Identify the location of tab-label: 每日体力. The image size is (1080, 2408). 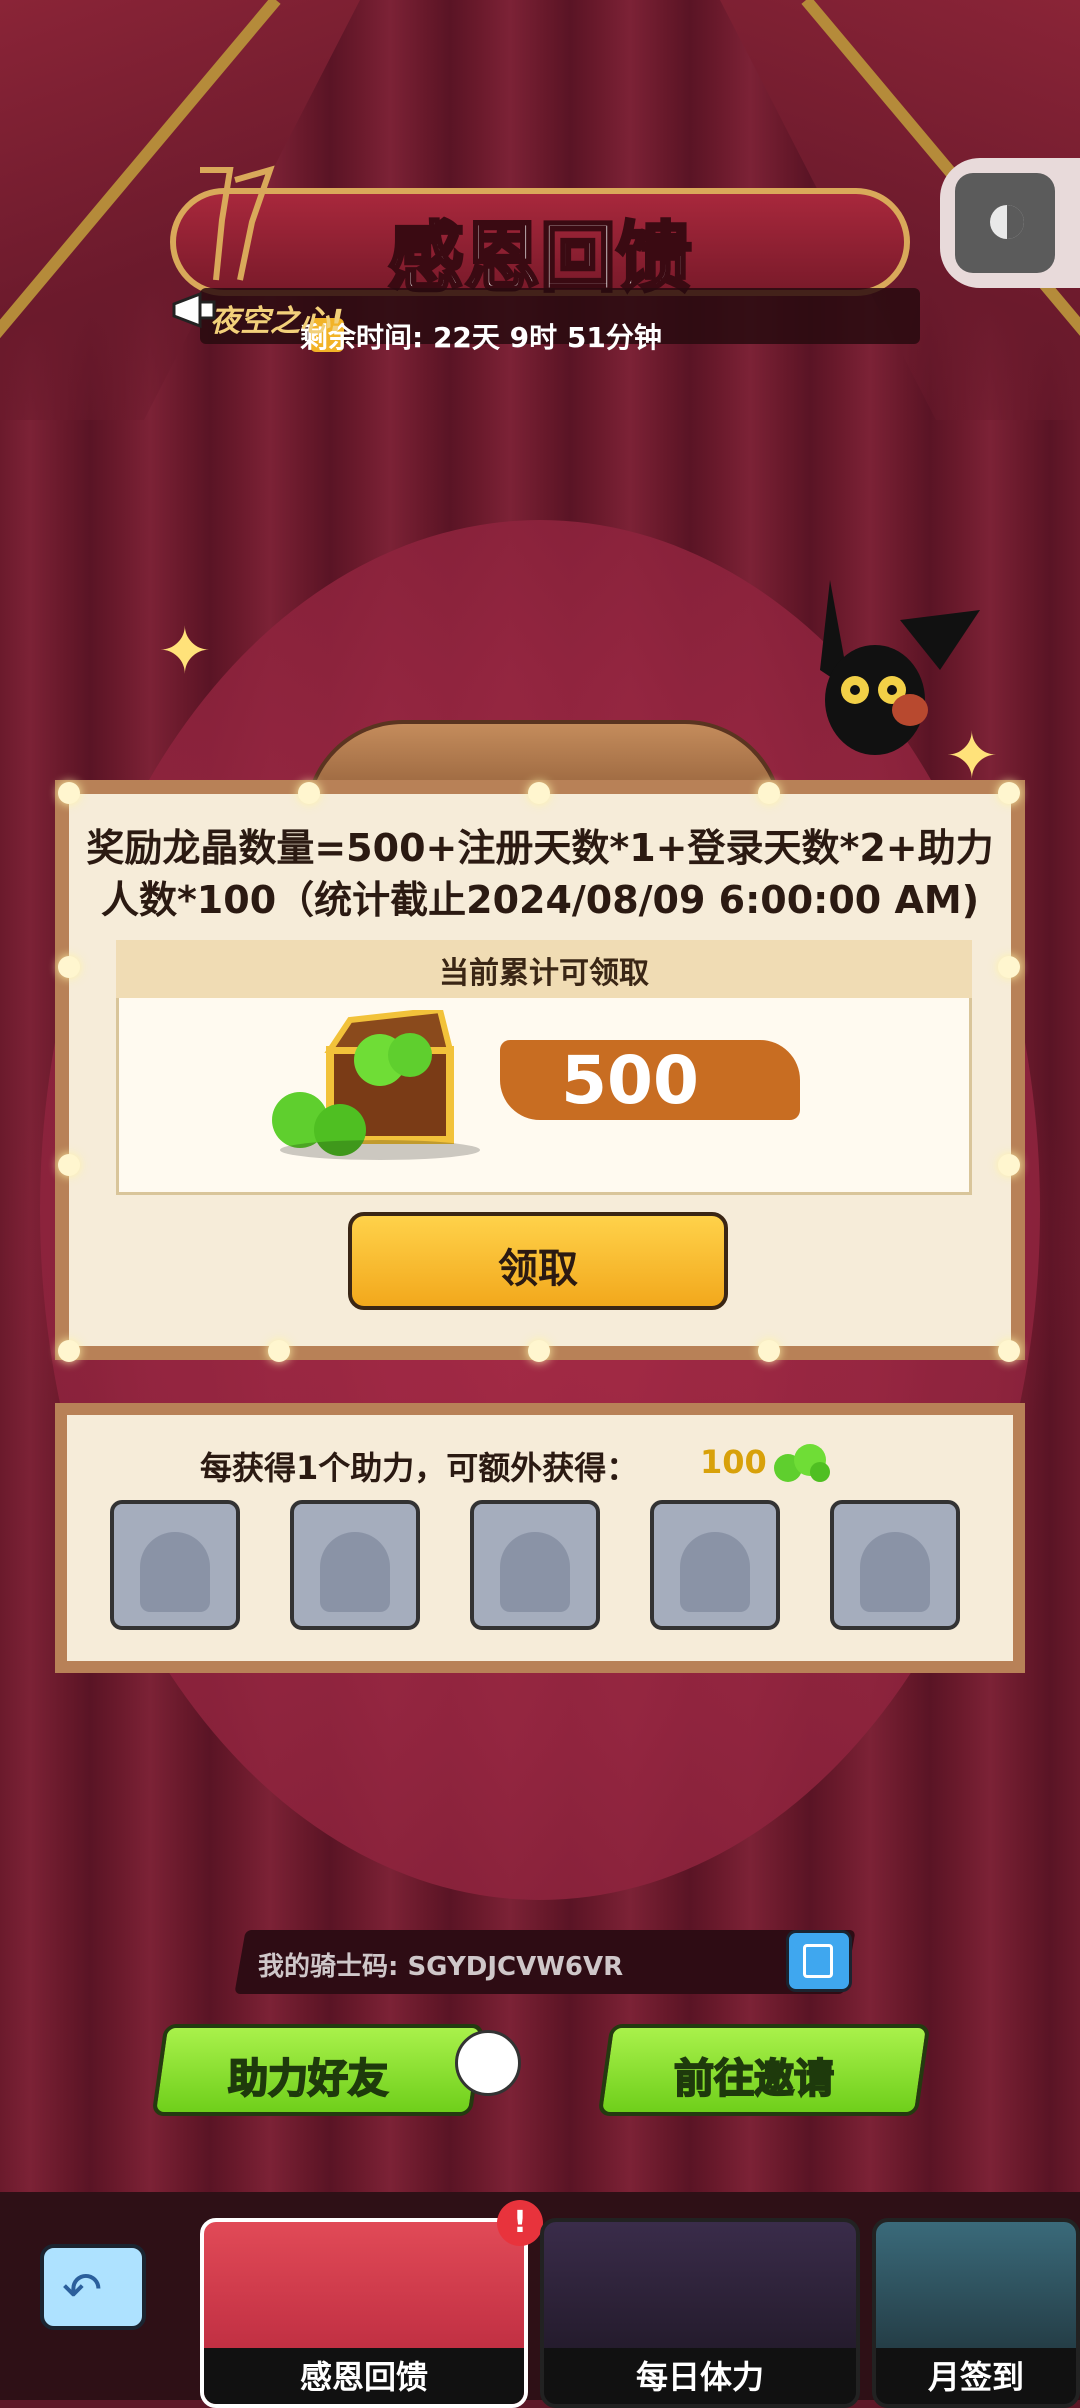
(699, 2377).